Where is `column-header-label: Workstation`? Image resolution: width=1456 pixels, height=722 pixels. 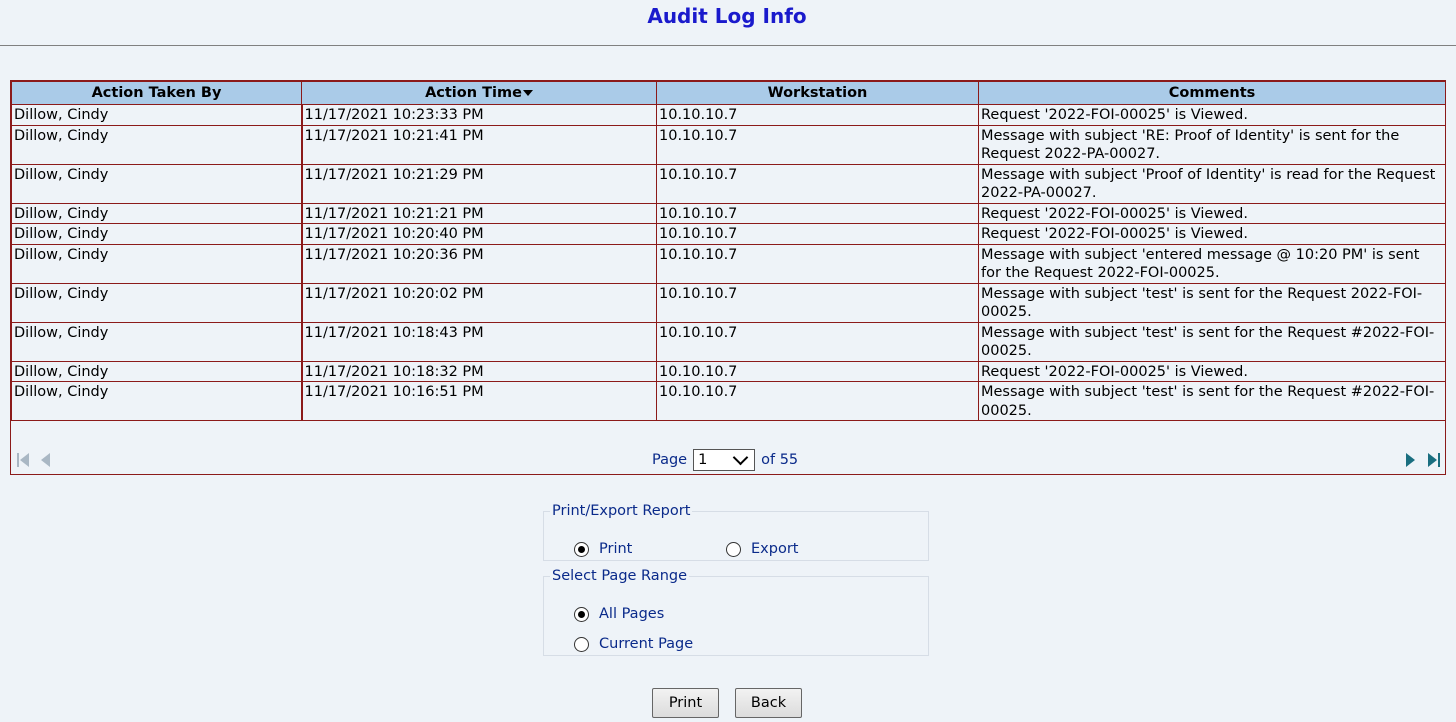 column-header-label: Workstation is located at coordinates (817, 93).